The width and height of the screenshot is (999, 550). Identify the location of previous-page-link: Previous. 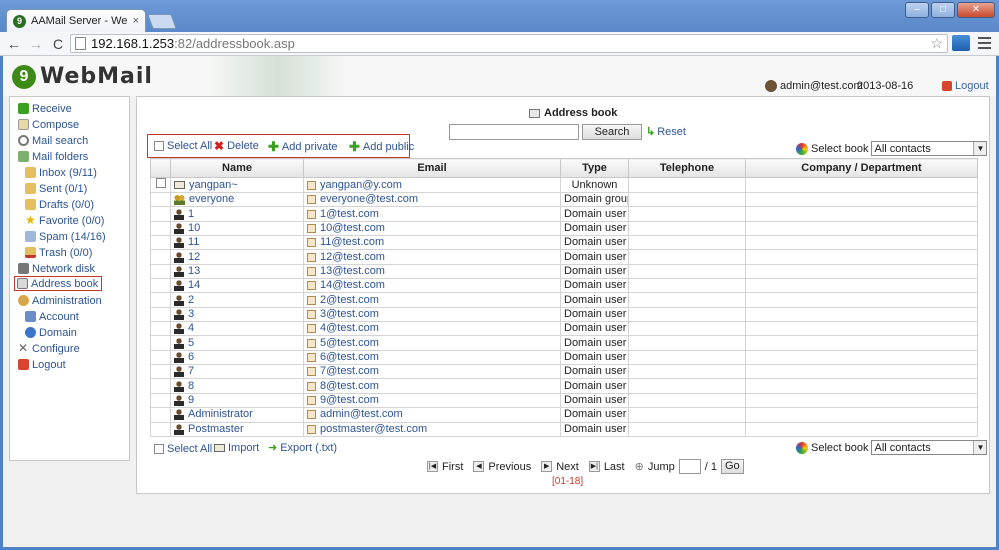
(509, 467).